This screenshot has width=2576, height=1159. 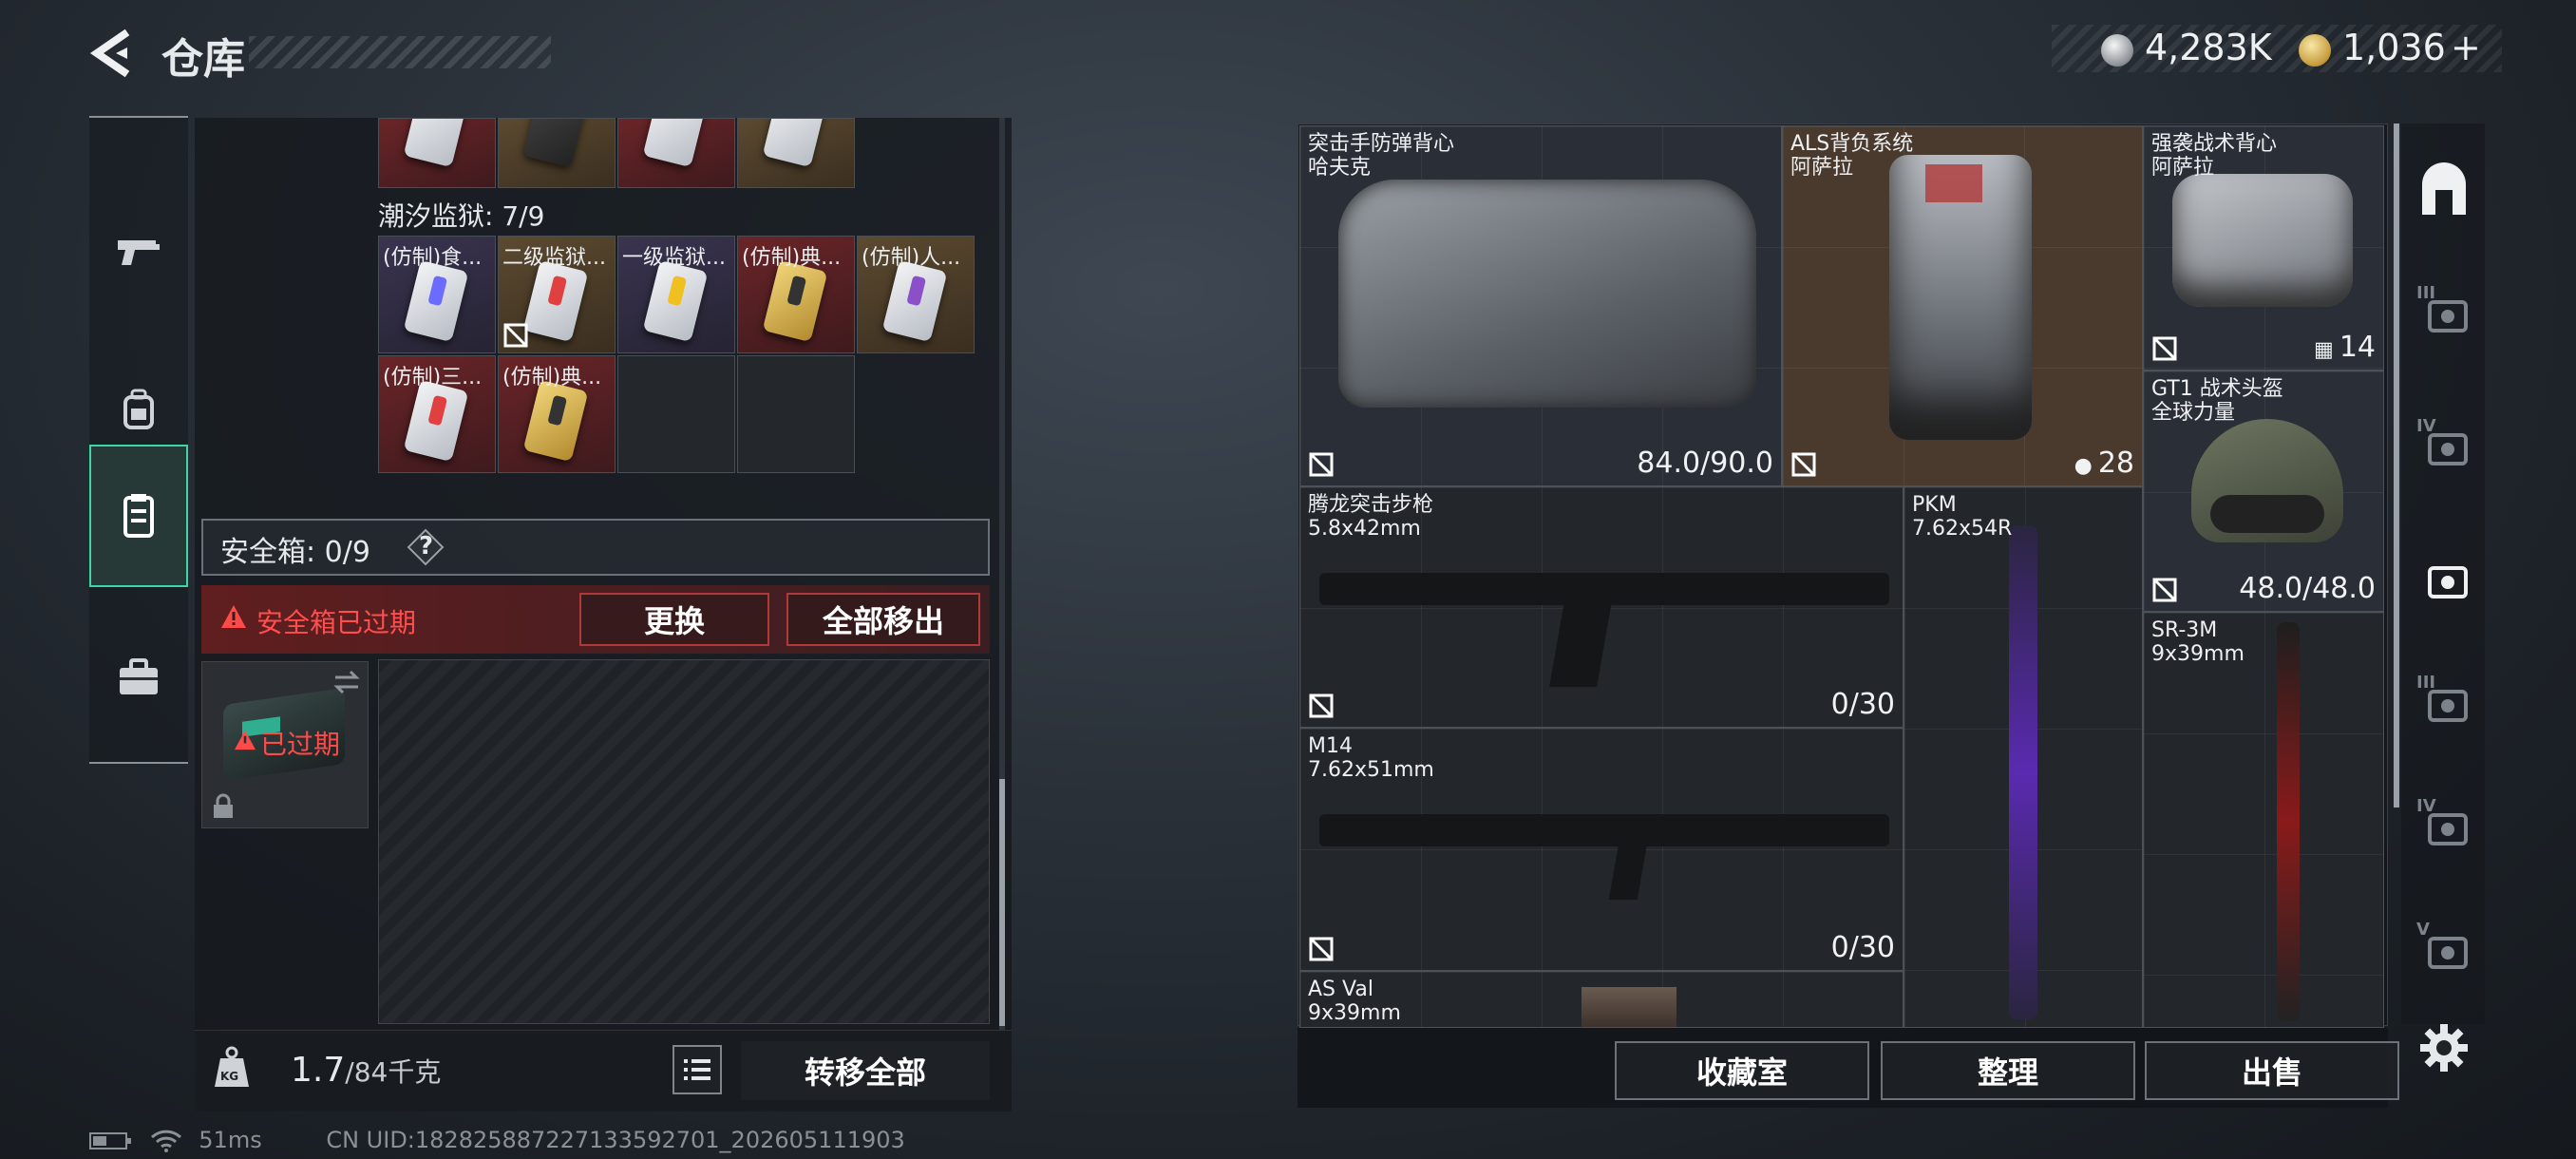 I want to click on remove-all-button: 全部移出, so click(x=883, y=619).